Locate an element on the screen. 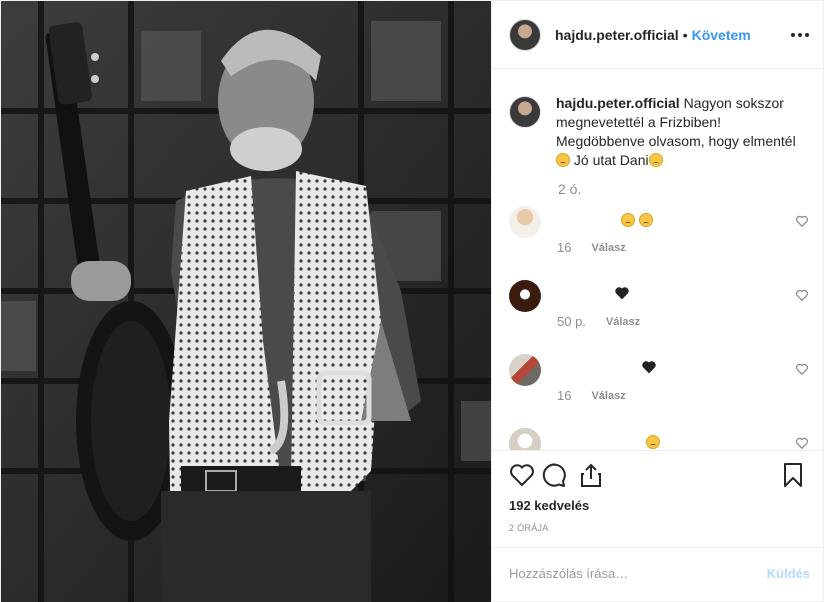  caption-username: hajdu.peter.official is located at coordinates (618, 103).